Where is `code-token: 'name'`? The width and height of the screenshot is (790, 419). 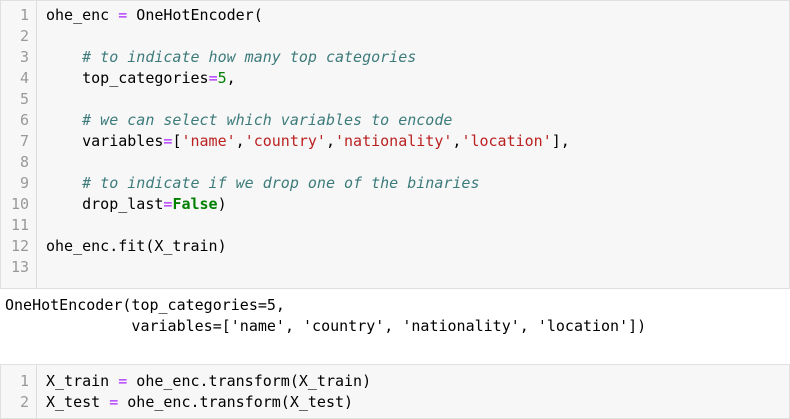 code-token: 'name' is located at coordinates (208, 141).